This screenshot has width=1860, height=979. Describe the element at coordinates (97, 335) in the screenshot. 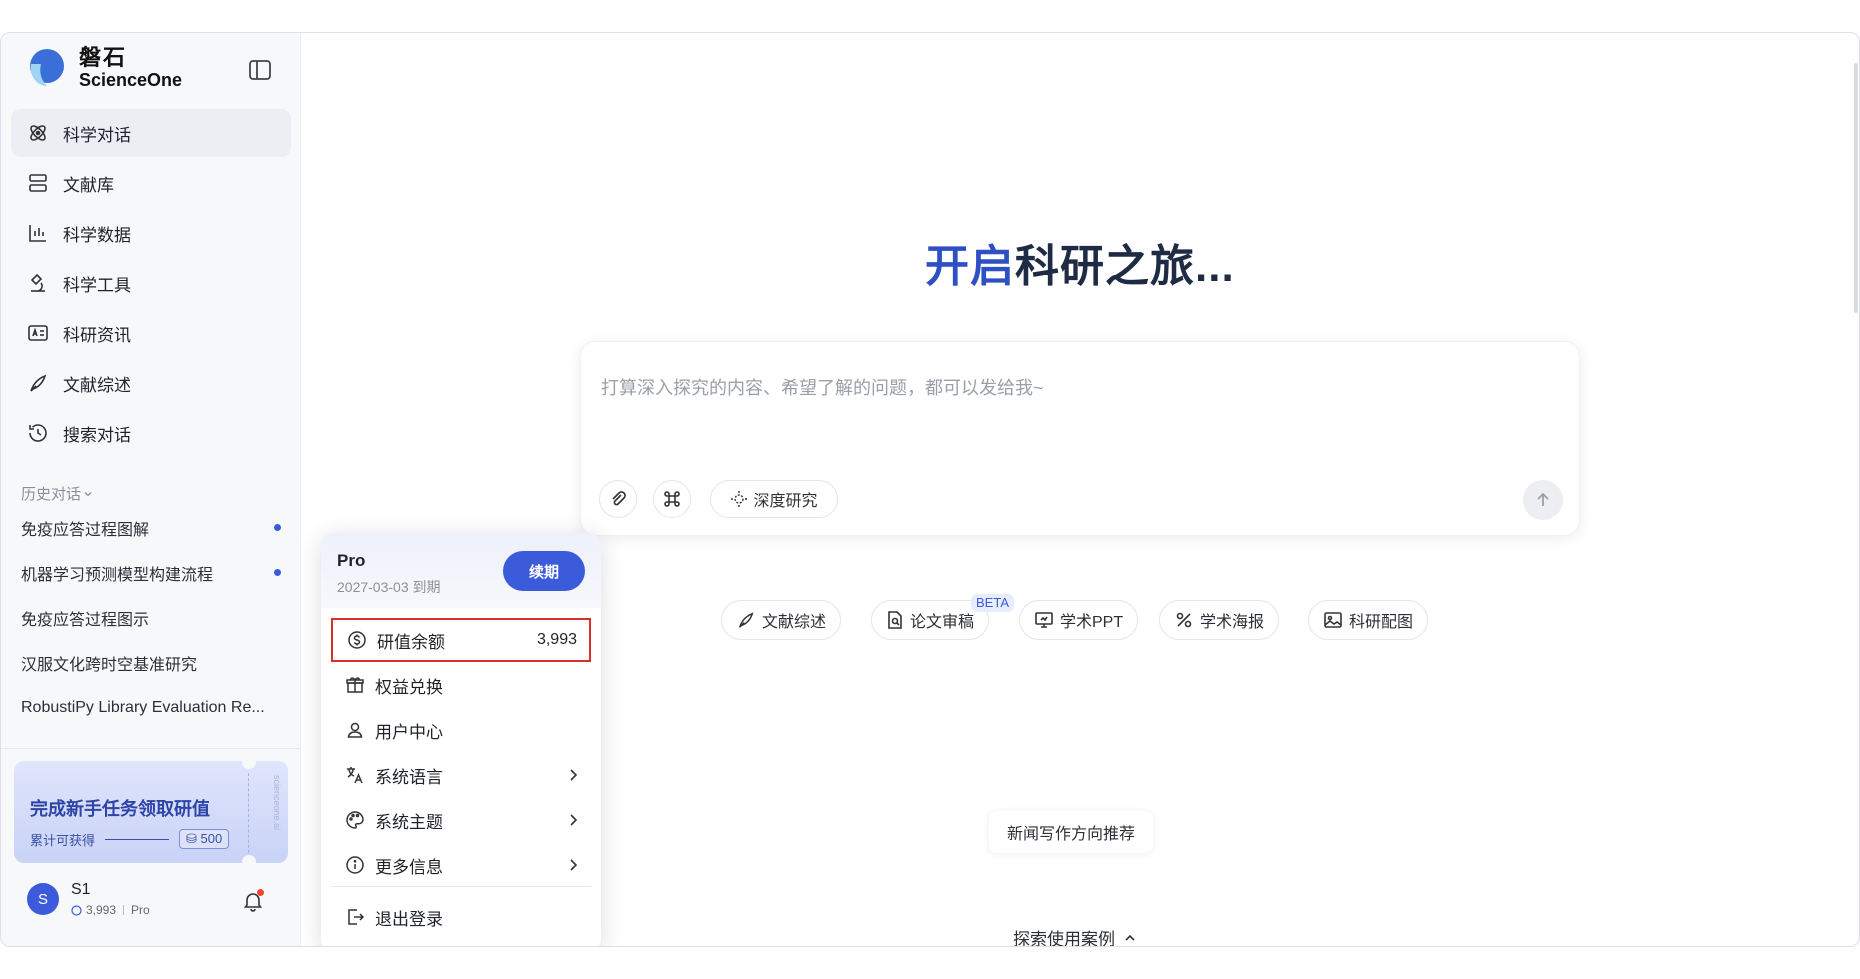

I see `nav-item-label: 科研资讯` at that location.